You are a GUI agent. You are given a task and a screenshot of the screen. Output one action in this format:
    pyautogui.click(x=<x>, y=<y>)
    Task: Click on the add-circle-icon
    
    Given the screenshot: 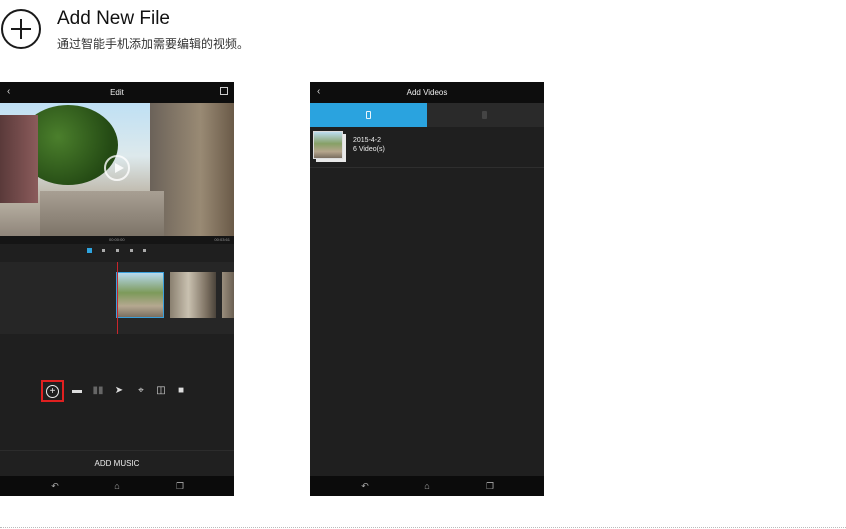 What is the action you would take?
    pyautogui.click(x=21, y=29)
    